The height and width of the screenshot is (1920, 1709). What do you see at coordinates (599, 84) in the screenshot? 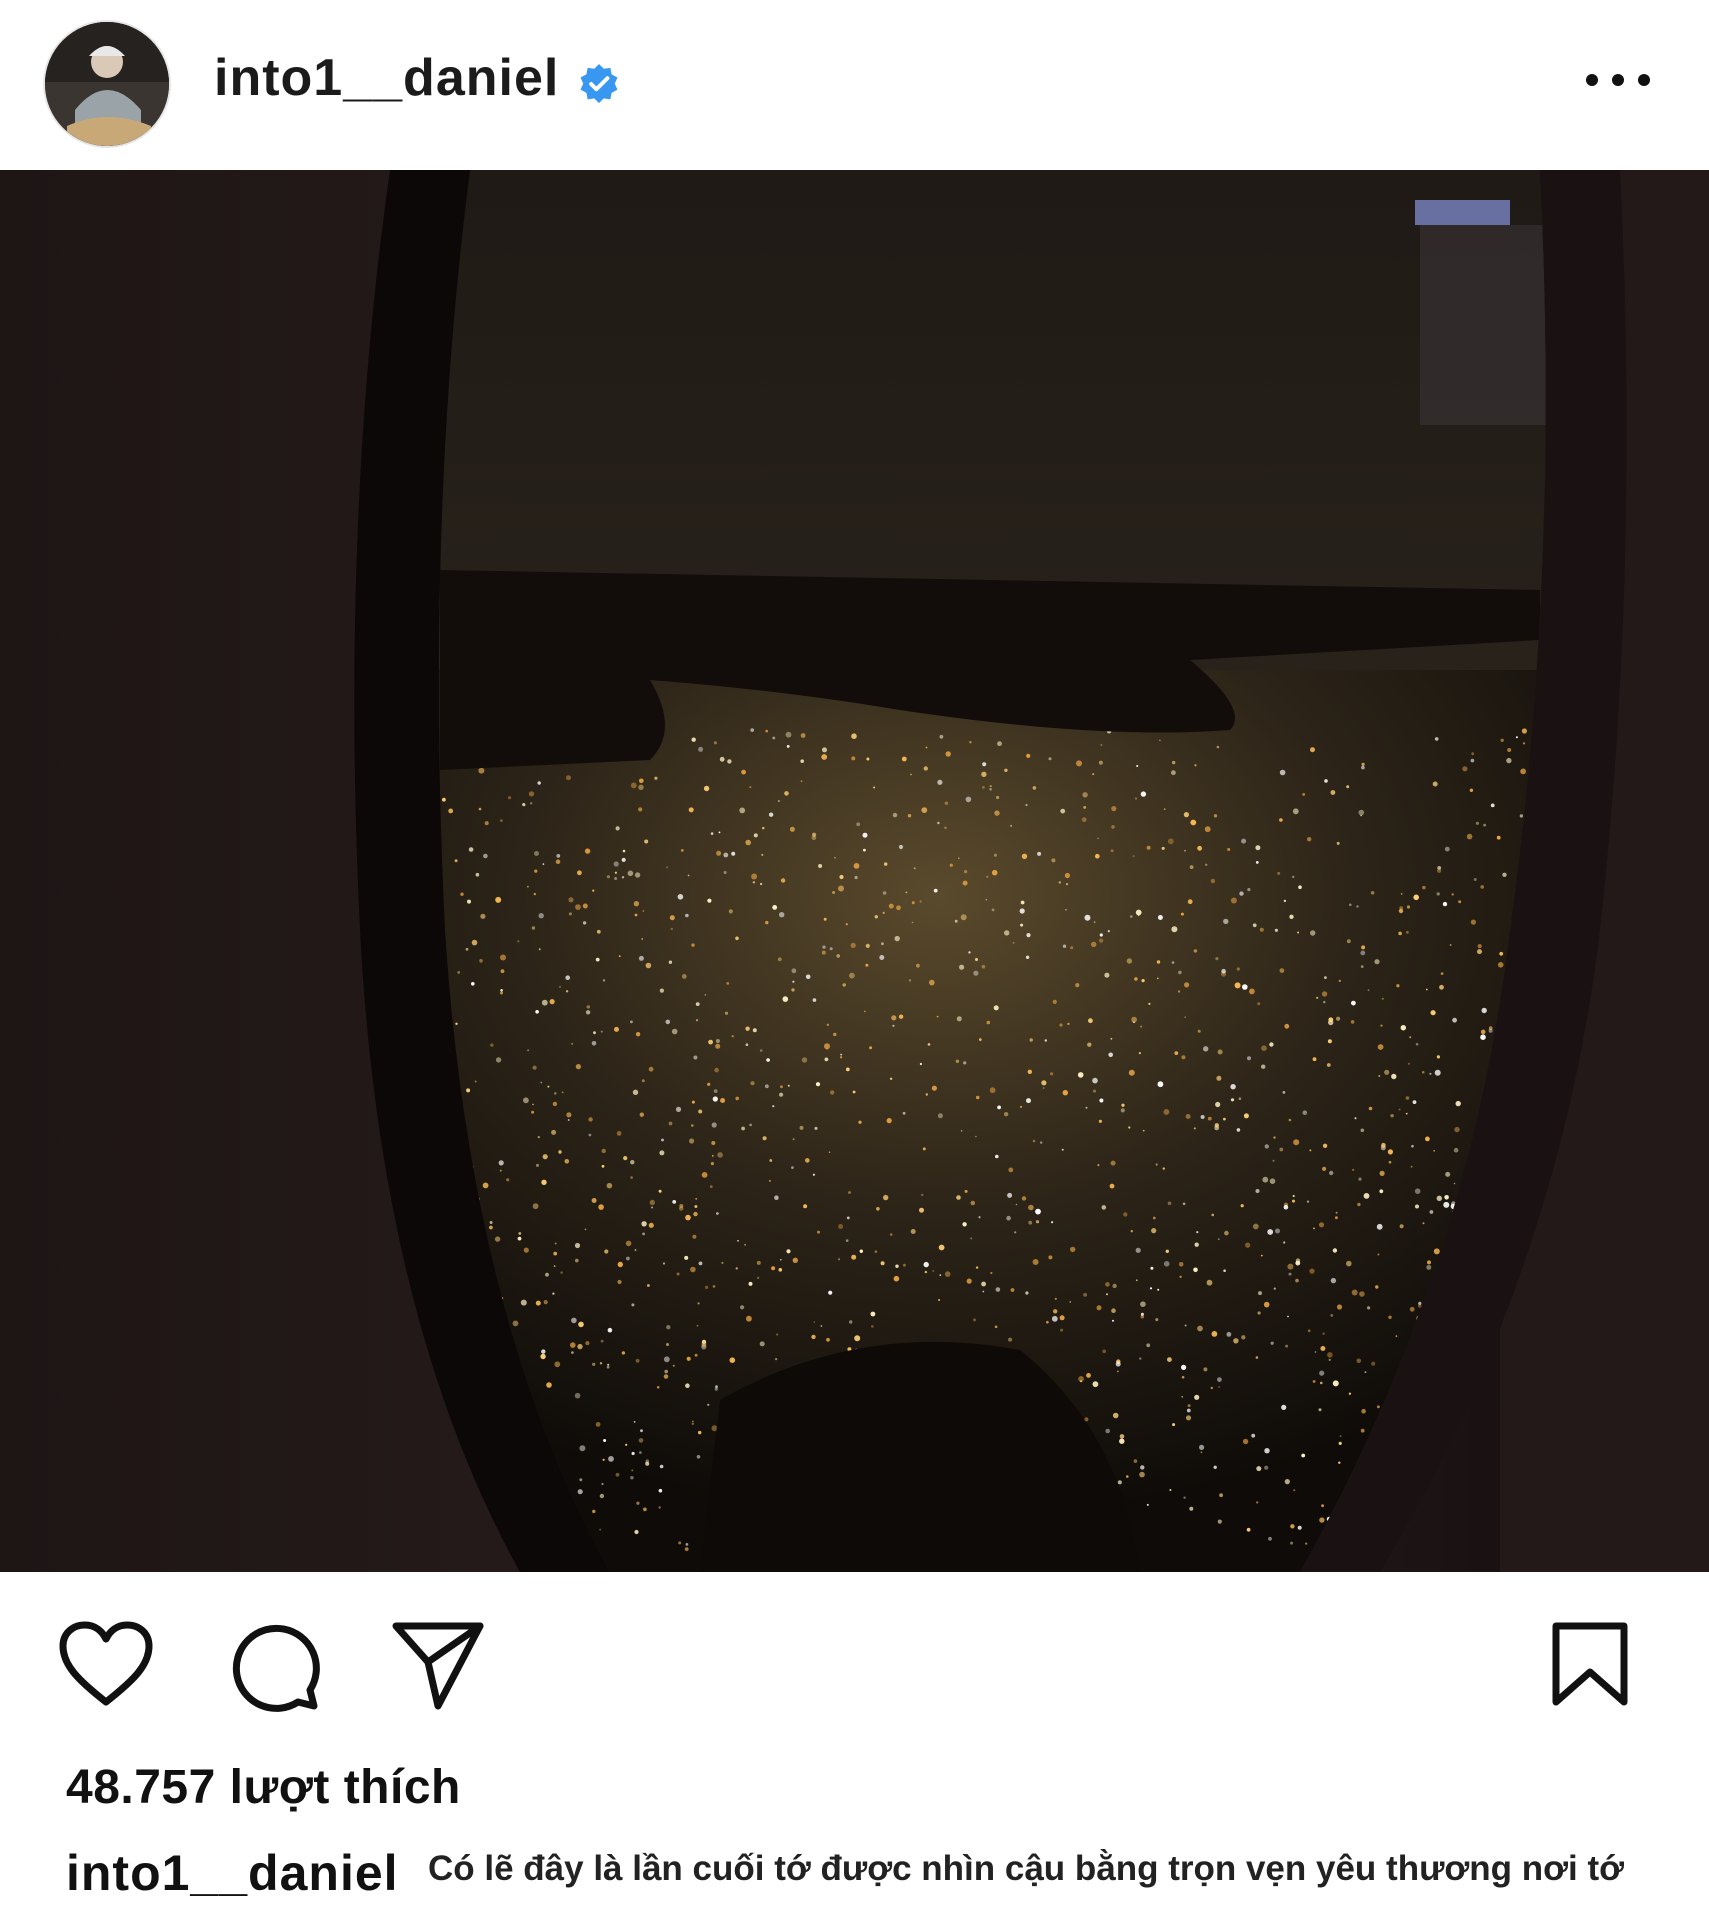
I see `verified-badge-icon` at bounding box center [599, 84].